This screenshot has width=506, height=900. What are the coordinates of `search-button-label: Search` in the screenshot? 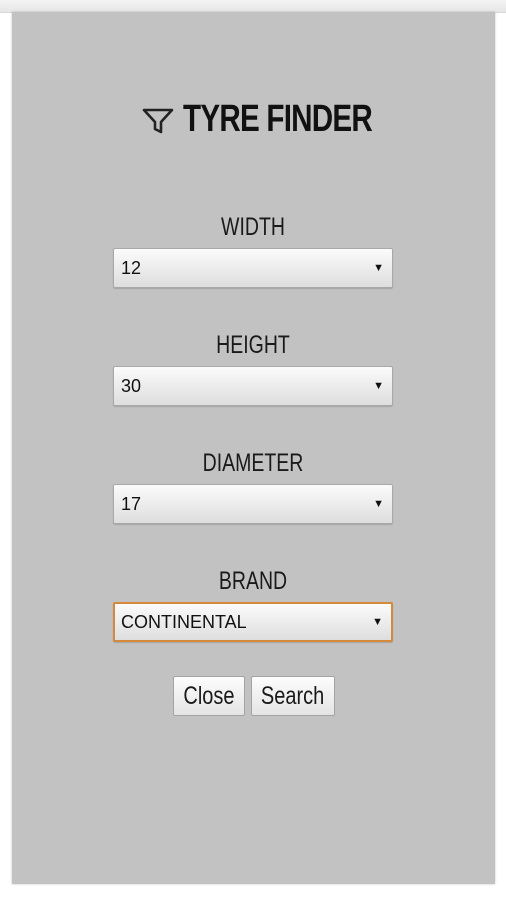 It's located at (292, 696).